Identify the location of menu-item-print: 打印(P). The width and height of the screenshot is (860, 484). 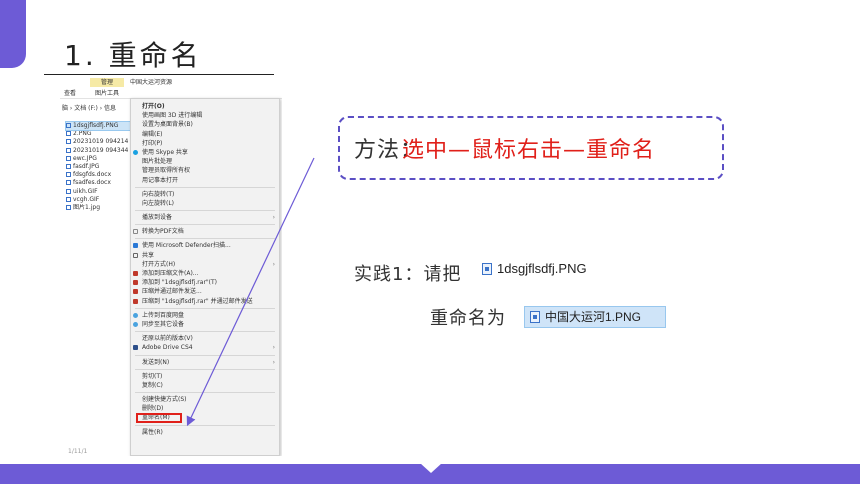
(205, 143).